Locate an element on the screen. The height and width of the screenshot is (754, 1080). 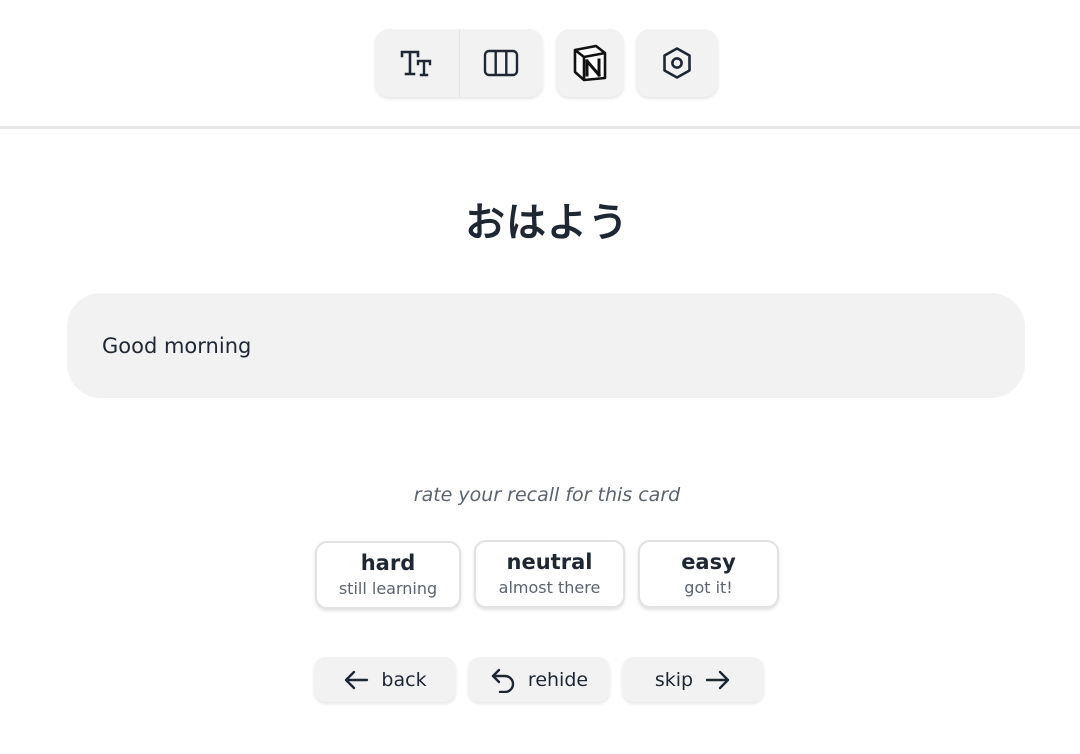
rate-easy-button: easy got it! is located at coordinates (708, 574).